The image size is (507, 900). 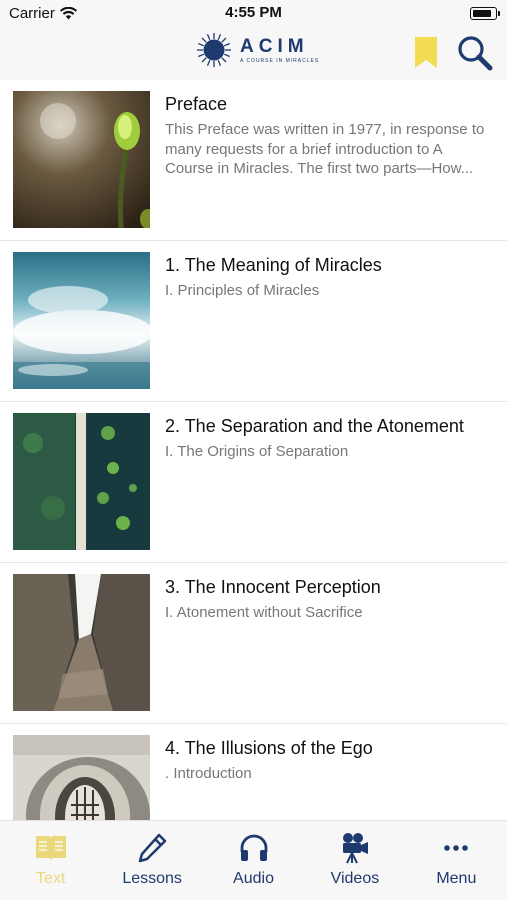 What do you see at coordinates (269, 748) in the screenshot?
I see `chapter-title: 4. The Illusions of the Ego` at bounding box center [269, 748].